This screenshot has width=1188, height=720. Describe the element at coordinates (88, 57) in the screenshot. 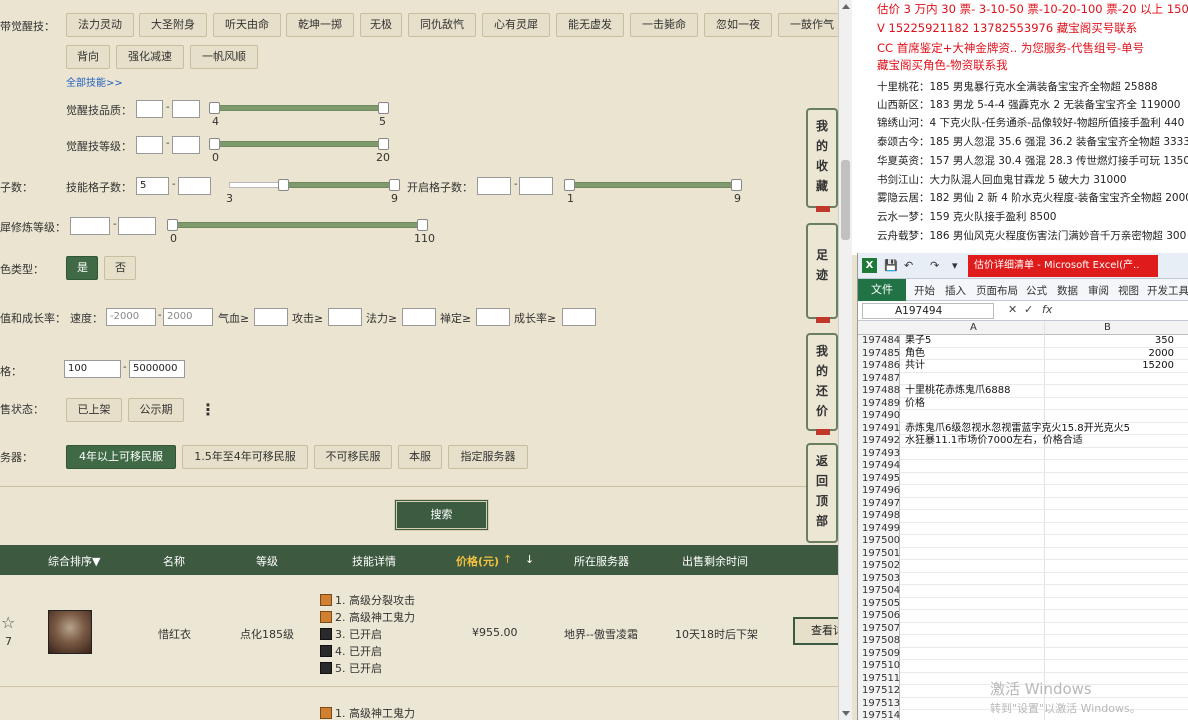

I see `skill-option-beixiang: 背向` at that location.